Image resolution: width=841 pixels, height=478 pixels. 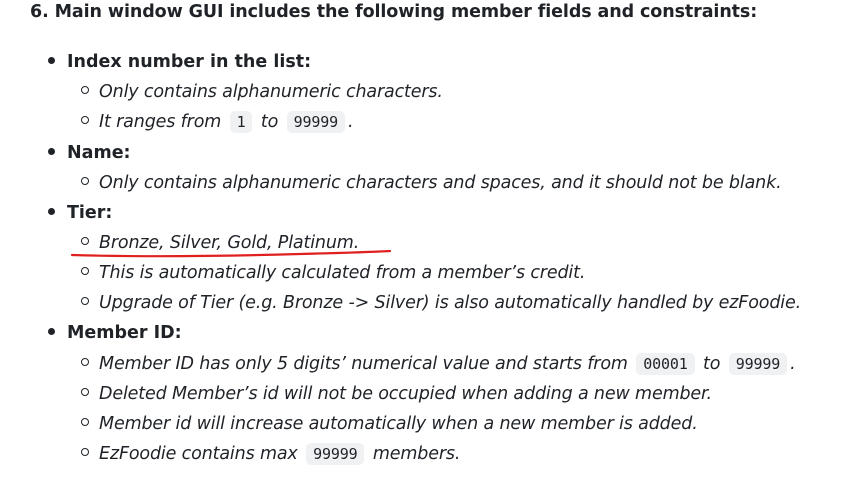 I want to click on list-item-member-id: Member ID:, so click(x=115, y=333).